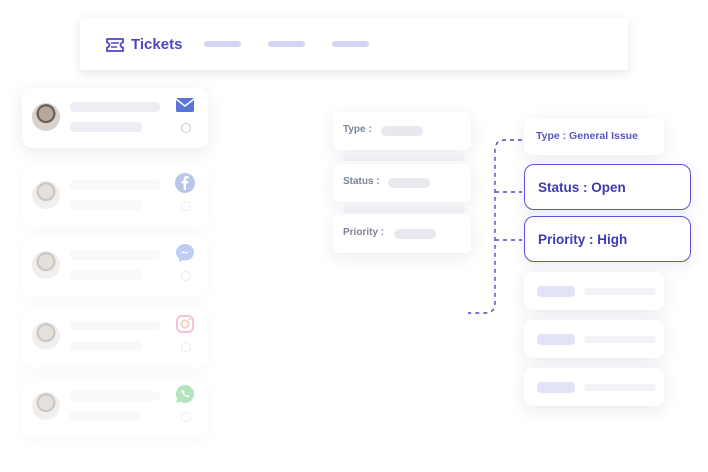  I want to click on ticket-status-card: Status : Open, so click(607, 187).